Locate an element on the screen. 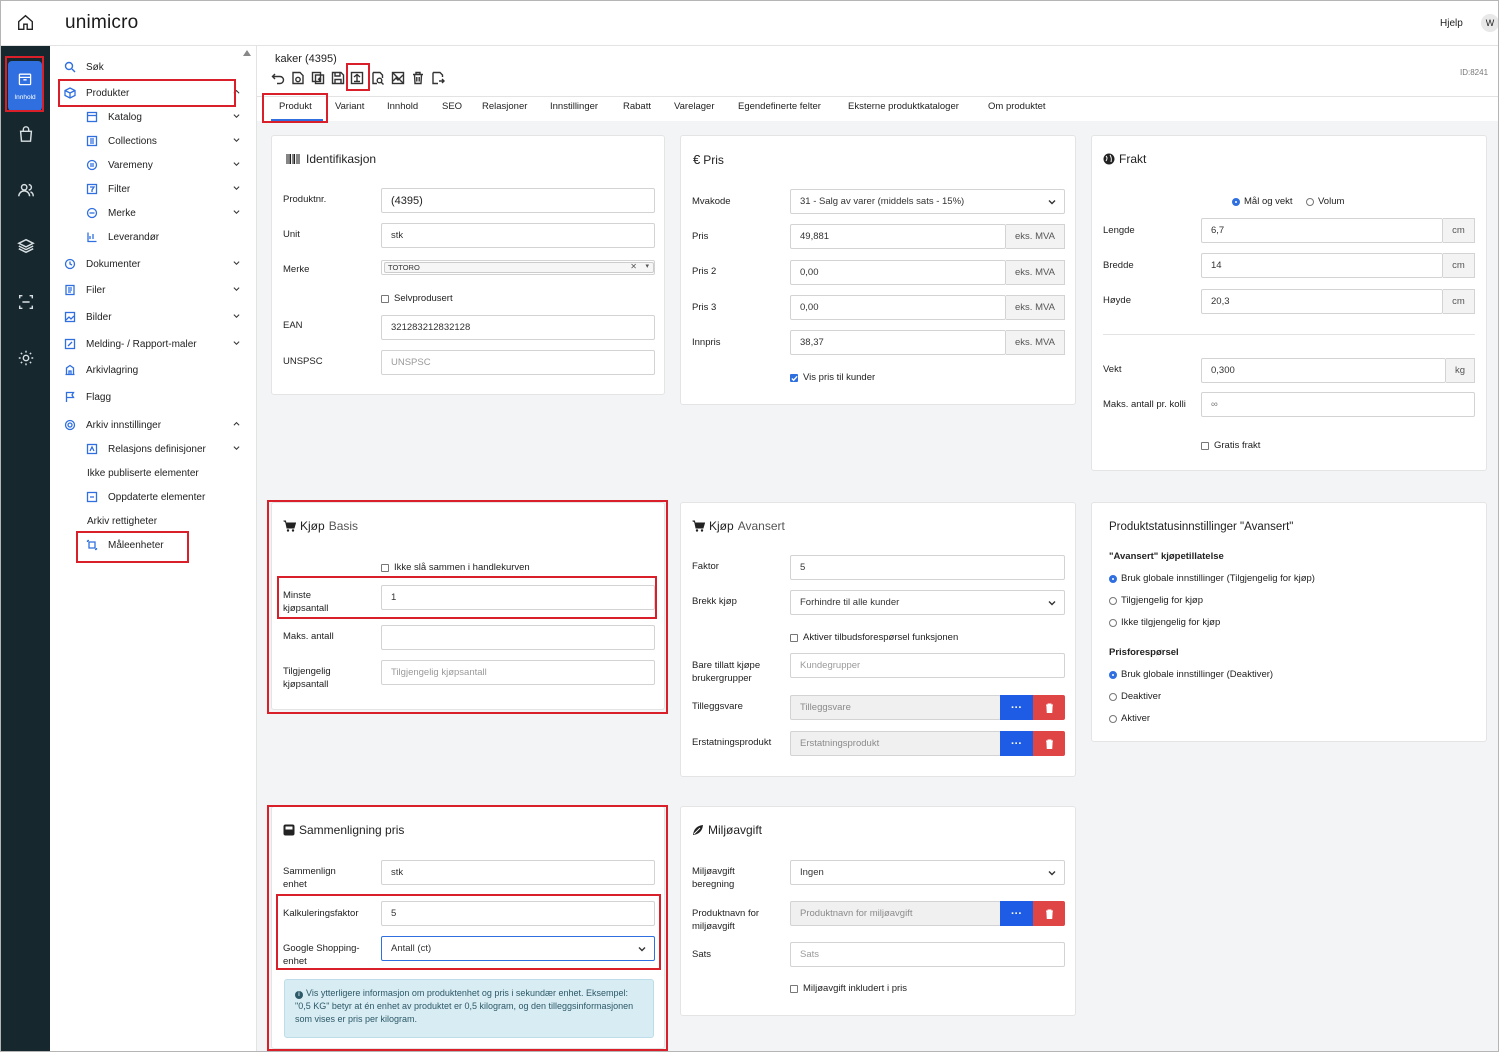 Image resolution: width=1499 pixels, height=1052 pixels. maks-kolli-input: ∞ is located at coordinates (1338, 404).